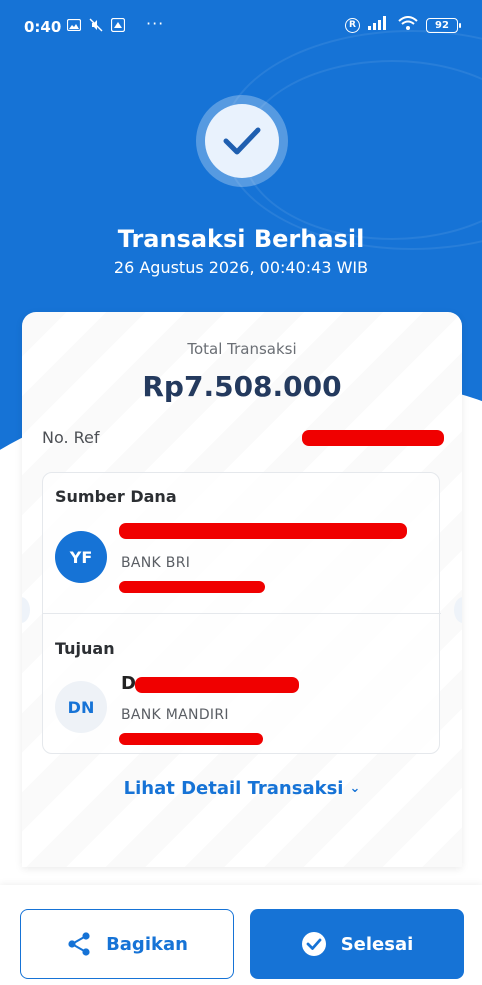  I want to click on registered-icon: R, so click(352, 25).